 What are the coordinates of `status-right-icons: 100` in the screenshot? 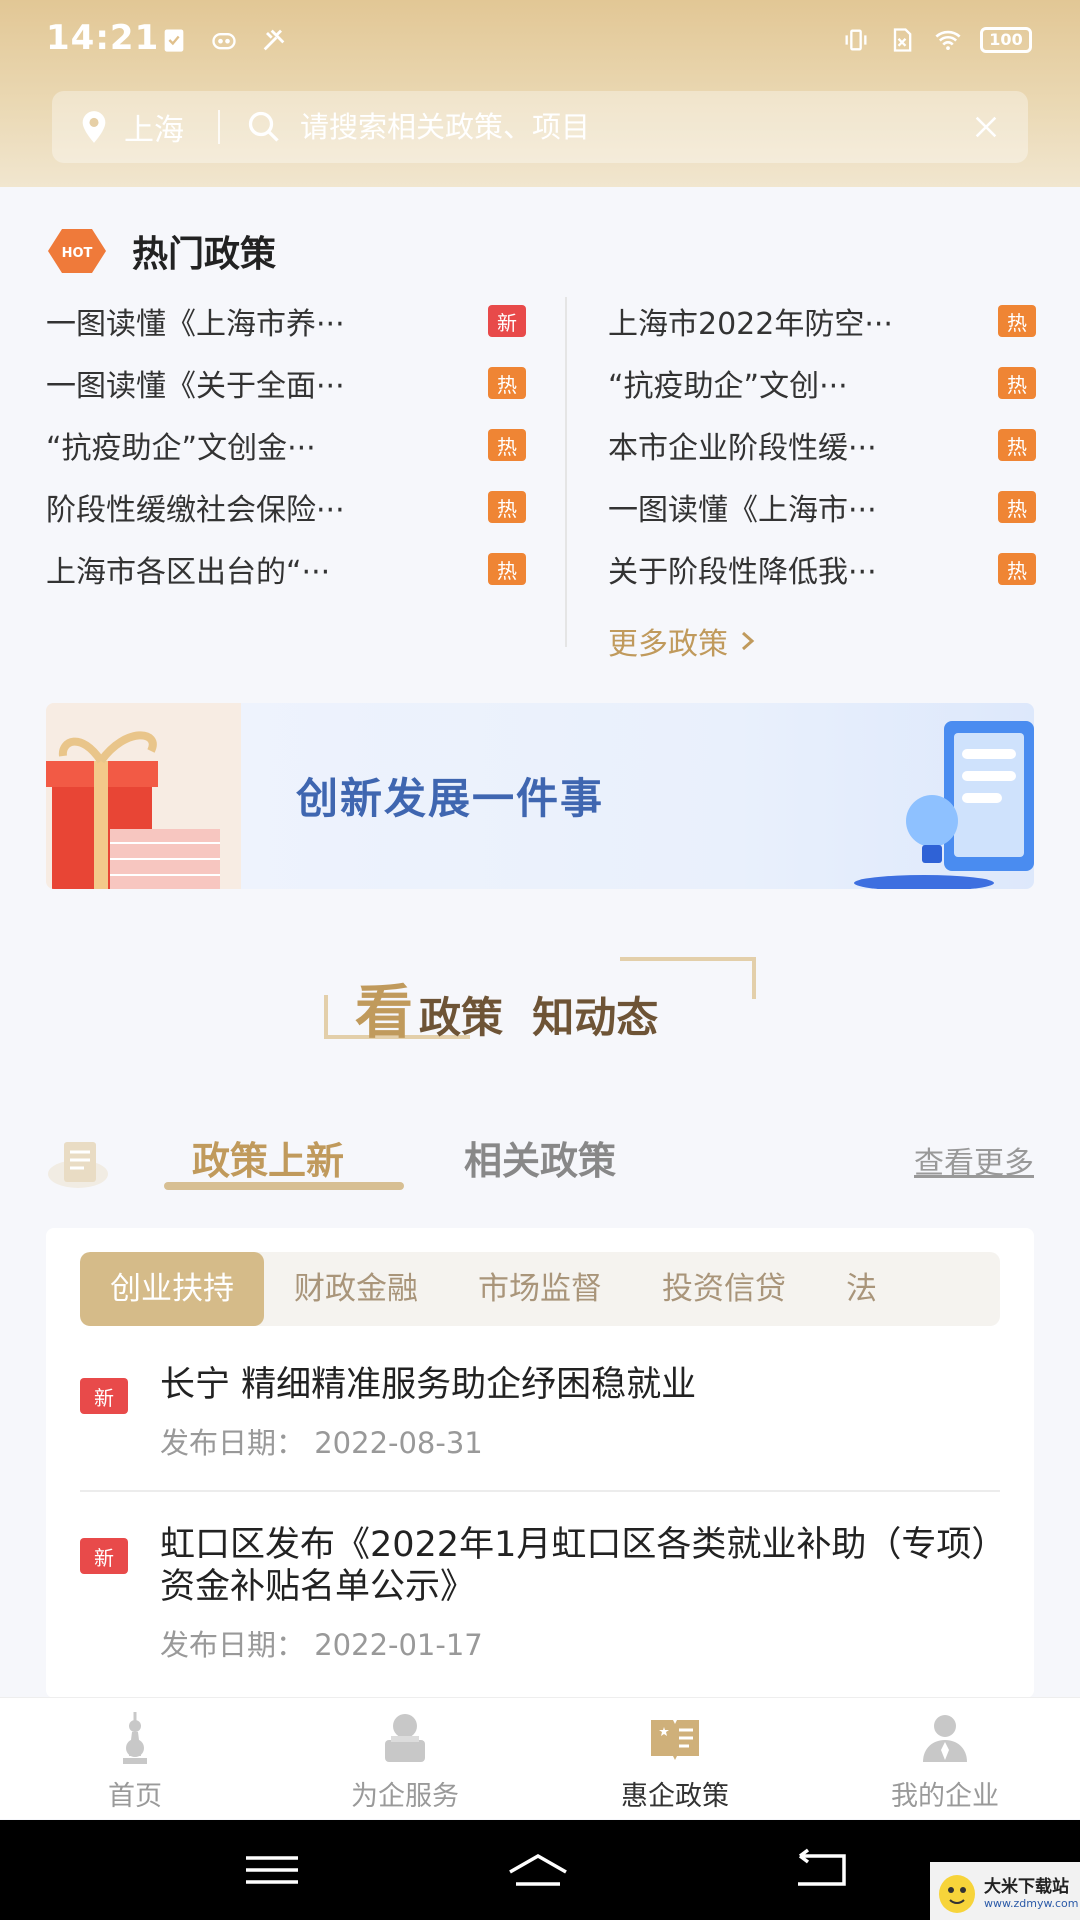 It's located at (937, 40).